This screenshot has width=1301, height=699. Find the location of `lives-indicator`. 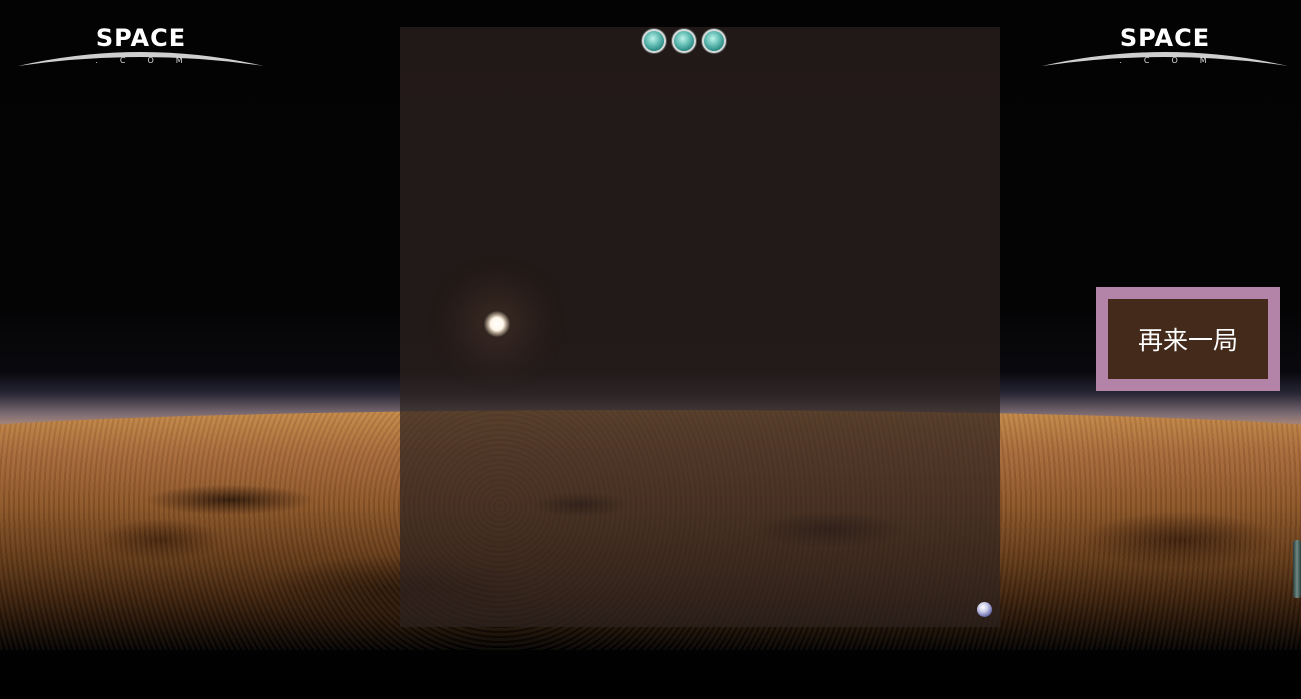

lives-indicator is located at coordinates (684, 41).